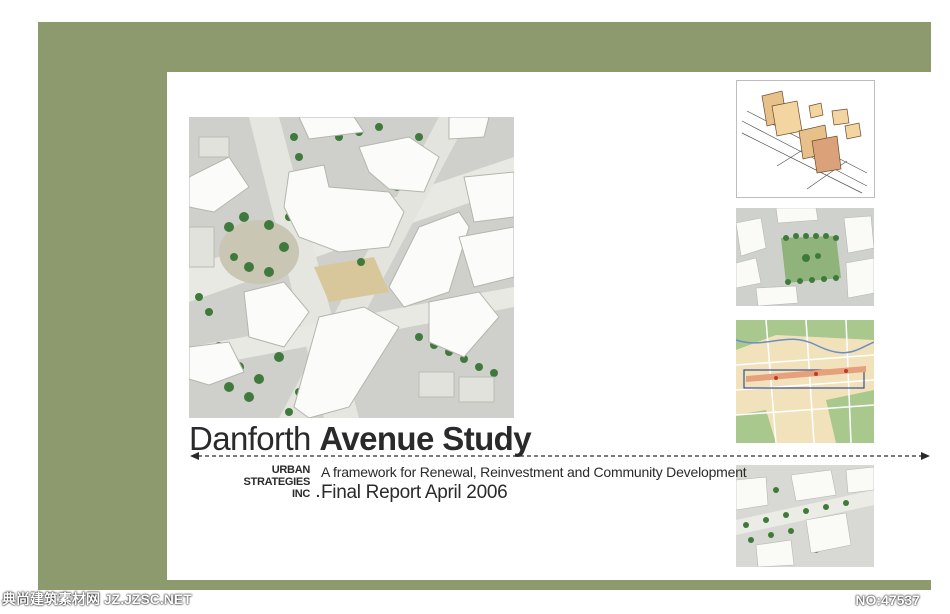  I want to click on site-watermark: 典尚建筑素材网 JZ.JZSC.NET, so click(97, 599).